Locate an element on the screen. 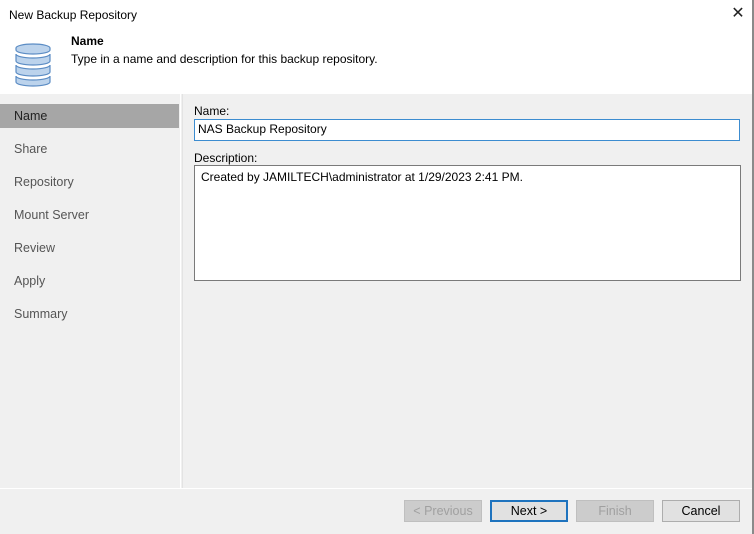 This screenshot has width=754, height=534. step-title: Name is located at coordinates (87, 41).